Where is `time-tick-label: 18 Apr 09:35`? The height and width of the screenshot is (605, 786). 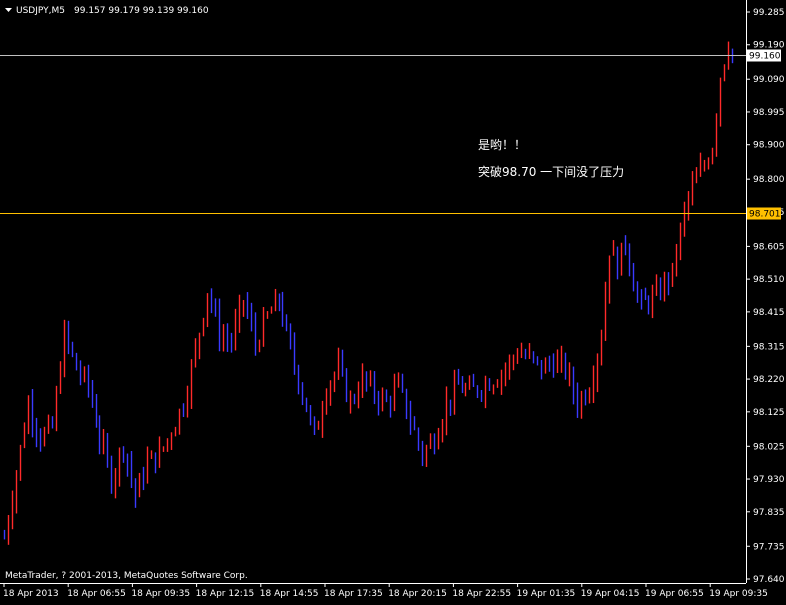 time-tick-label: 18 Apr 09:35 is located at coordinates (160, 594).